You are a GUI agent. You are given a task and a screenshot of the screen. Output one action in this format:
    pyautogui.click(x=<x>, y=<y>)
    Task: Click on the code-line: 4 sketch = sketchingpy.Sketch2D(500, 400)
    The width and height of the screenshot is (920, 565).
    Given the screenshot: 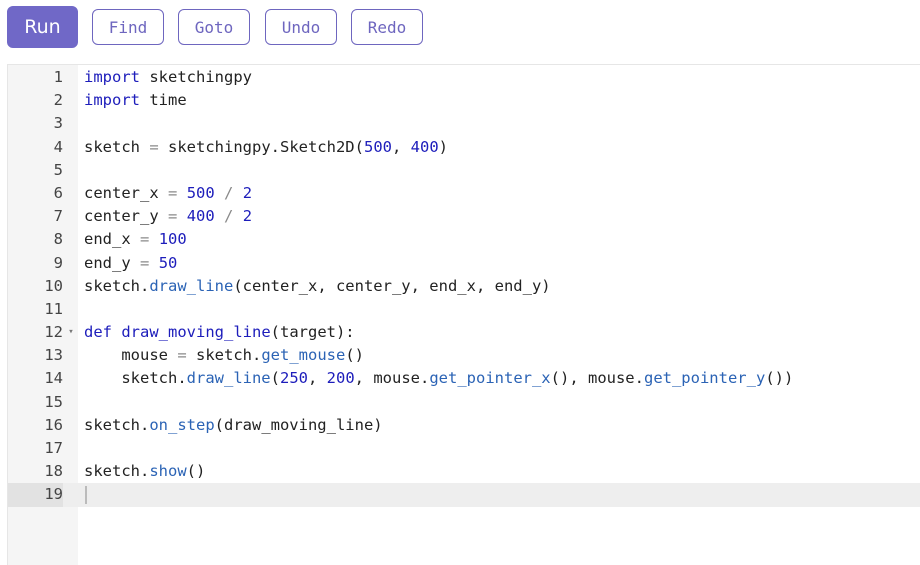 What is the action you would take?
    pyautogui.click(x=464, y=147)
    